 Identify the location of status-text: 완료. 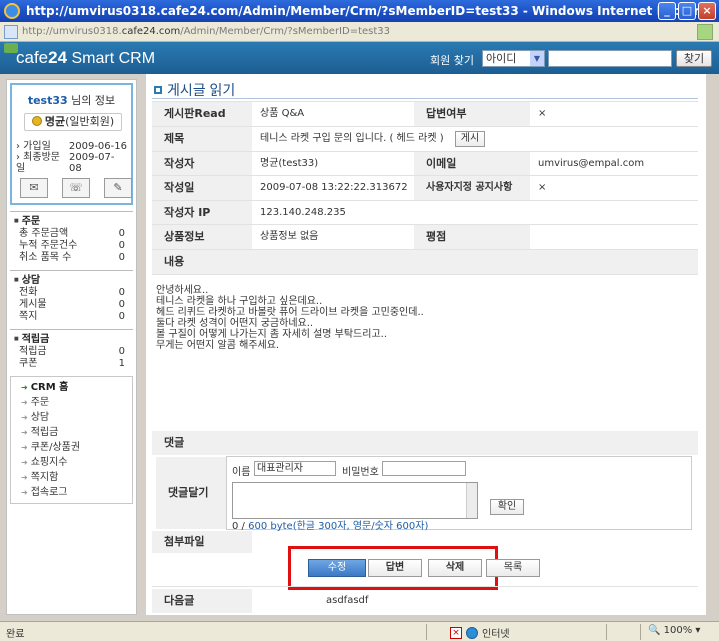
(15, 634).